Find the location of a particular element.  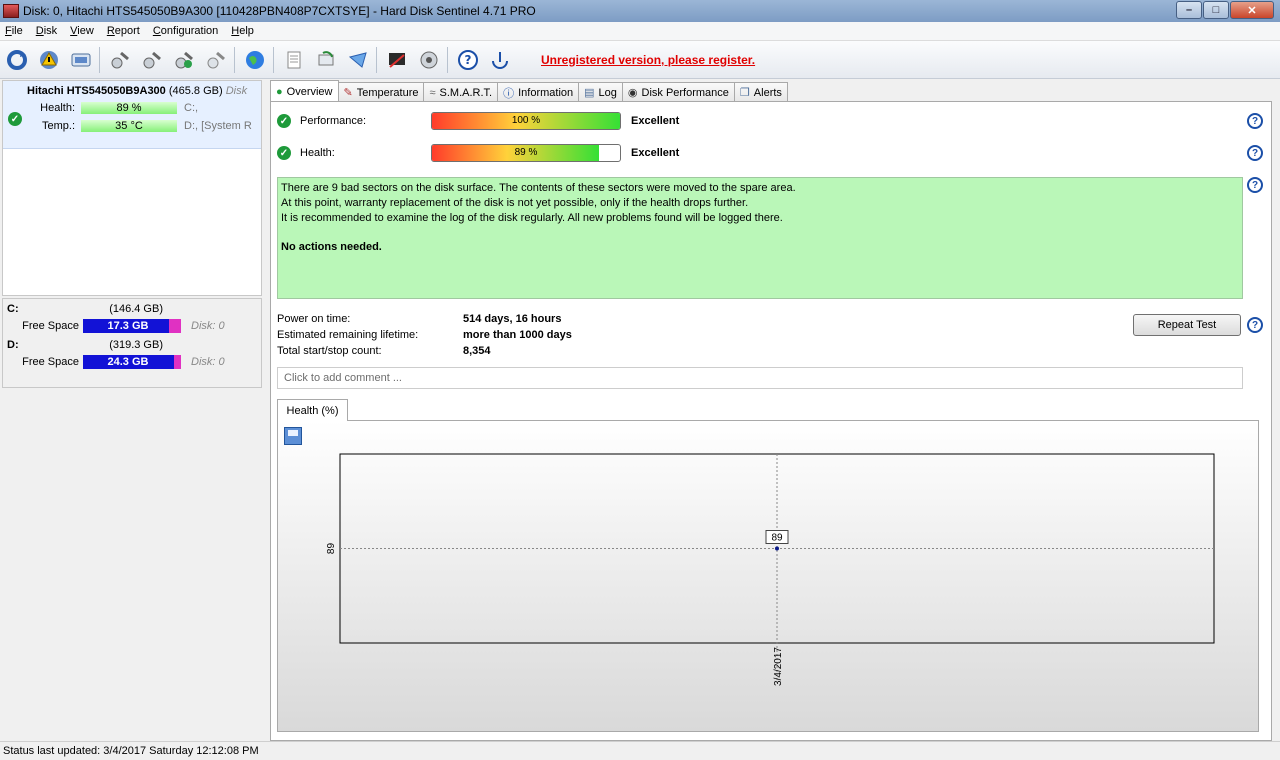

menu-help: Help is located at coordinates (244, 31).